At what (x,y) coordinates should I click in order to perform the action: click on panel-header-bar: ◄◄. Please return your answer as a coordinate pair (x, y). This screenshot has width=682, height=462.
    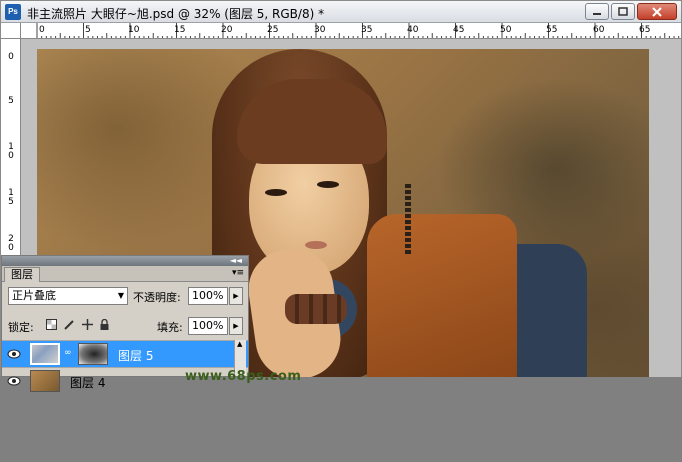
    Looking at the image, I should click on (125, 261).